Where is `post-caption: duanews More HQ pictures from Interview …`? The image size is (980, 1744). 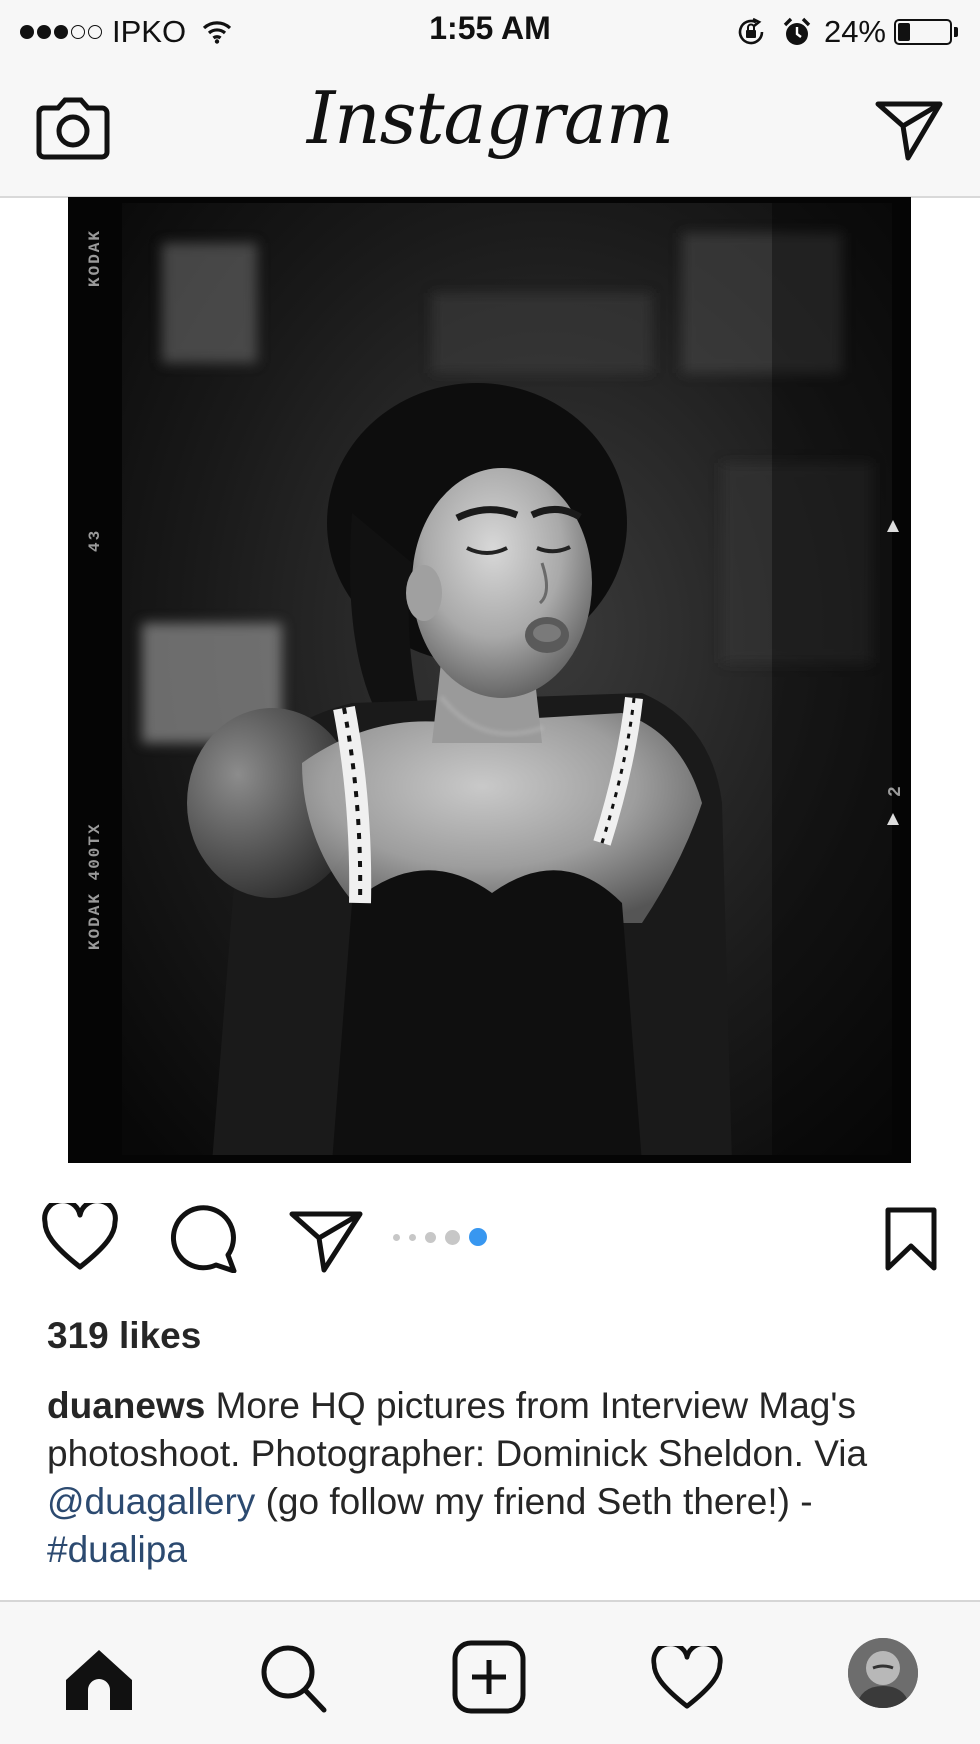 post-caption: duanews More HQ pictures from Interview … is located at coordinates (487, 1478).